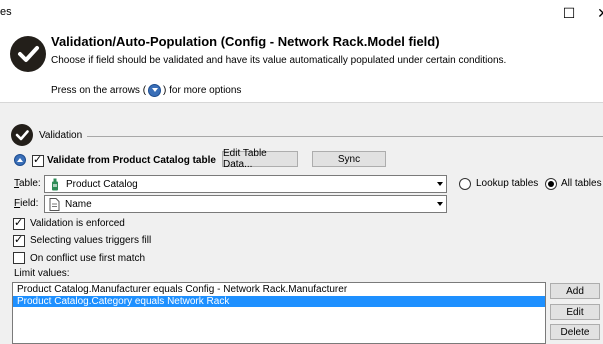  Describe the element at coordinates (600, 12) in the screenshot. I see `close-icon: ✕` at that location.